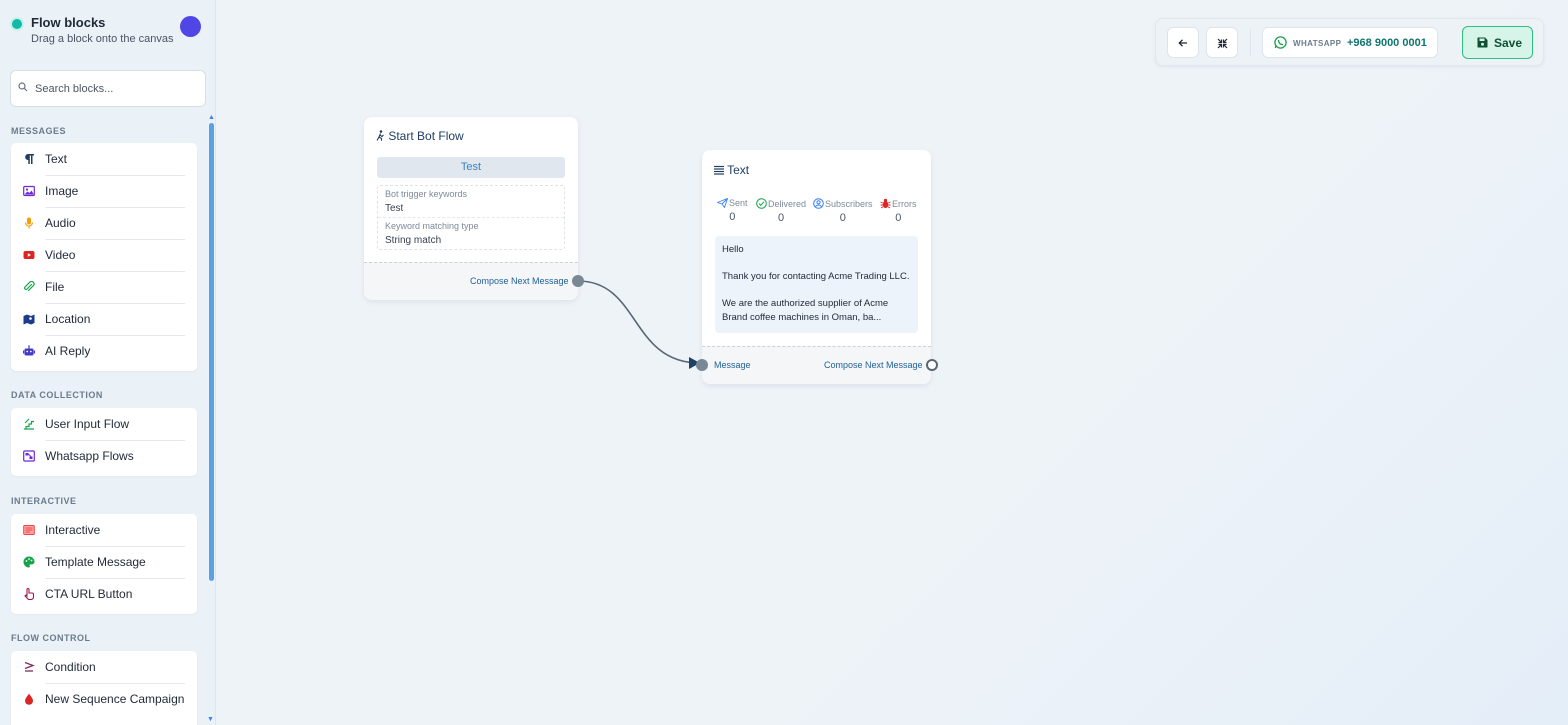 This screenshot has height=725, width=1568. Describe the element at coordinates (1387, 43) in the screenshot. I see `phone-number: +968 9000 0001` at that location.